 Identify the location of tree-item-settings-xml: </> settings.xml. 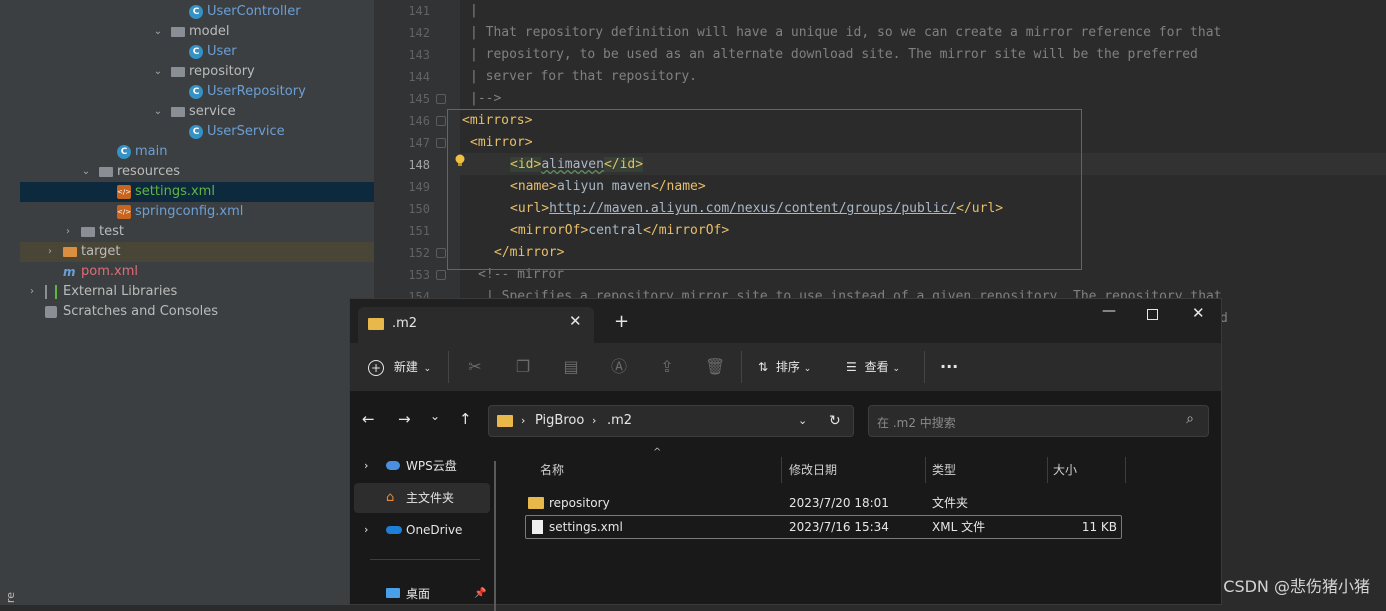
(197, 192).